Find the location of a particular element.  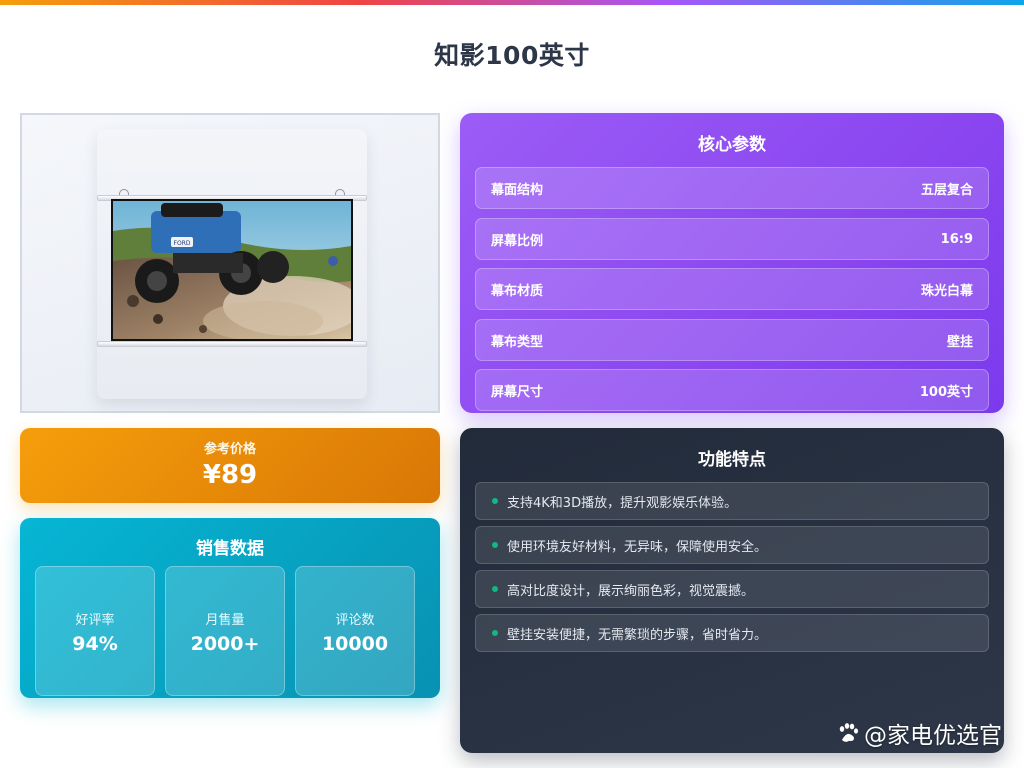

product-image: FORD is located at coordinates (232, 264).